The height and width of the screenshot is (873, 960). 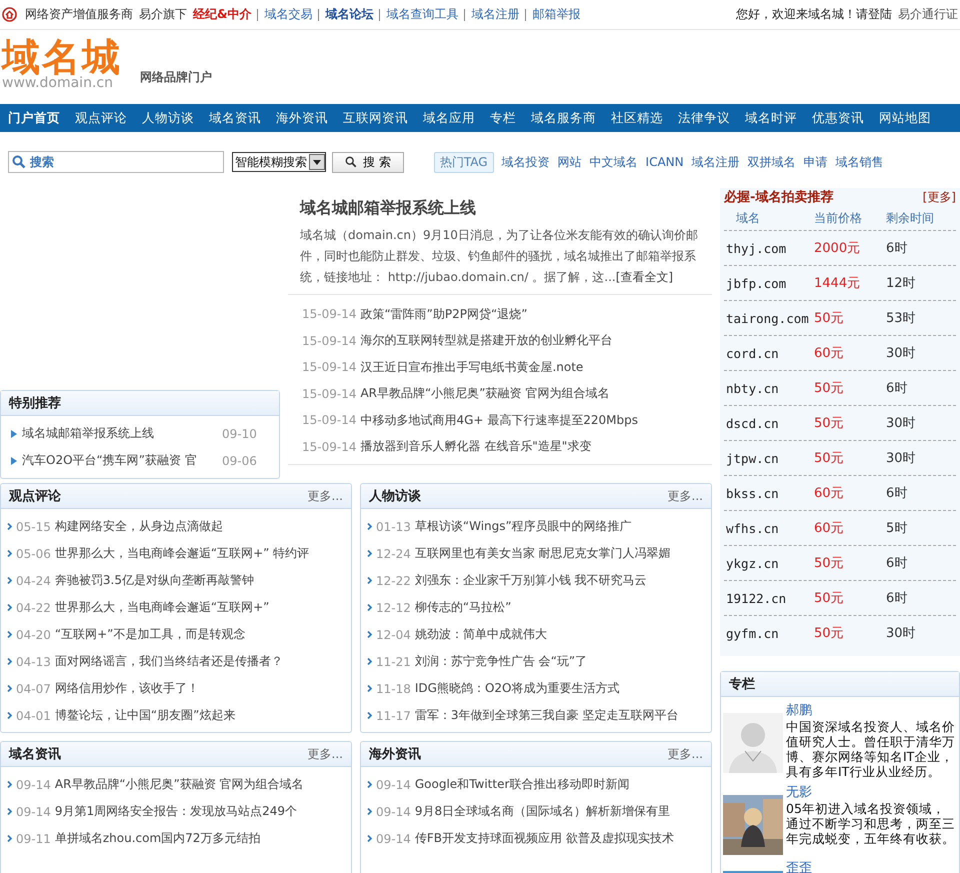 What do you see at coordinates (939, 197) in the screenshot?
I see `more-link: [更多]` at bounding box center [939, 197].